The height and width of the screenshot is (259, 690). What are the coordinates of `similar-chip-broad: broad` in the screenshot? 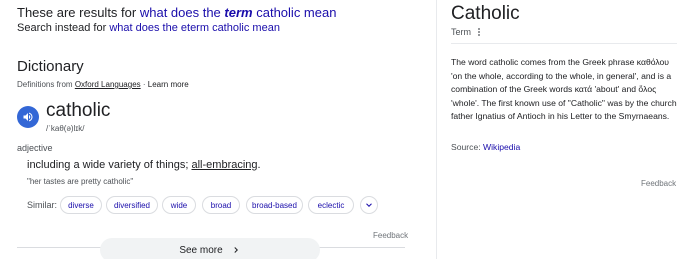 It's located at (221, 205).